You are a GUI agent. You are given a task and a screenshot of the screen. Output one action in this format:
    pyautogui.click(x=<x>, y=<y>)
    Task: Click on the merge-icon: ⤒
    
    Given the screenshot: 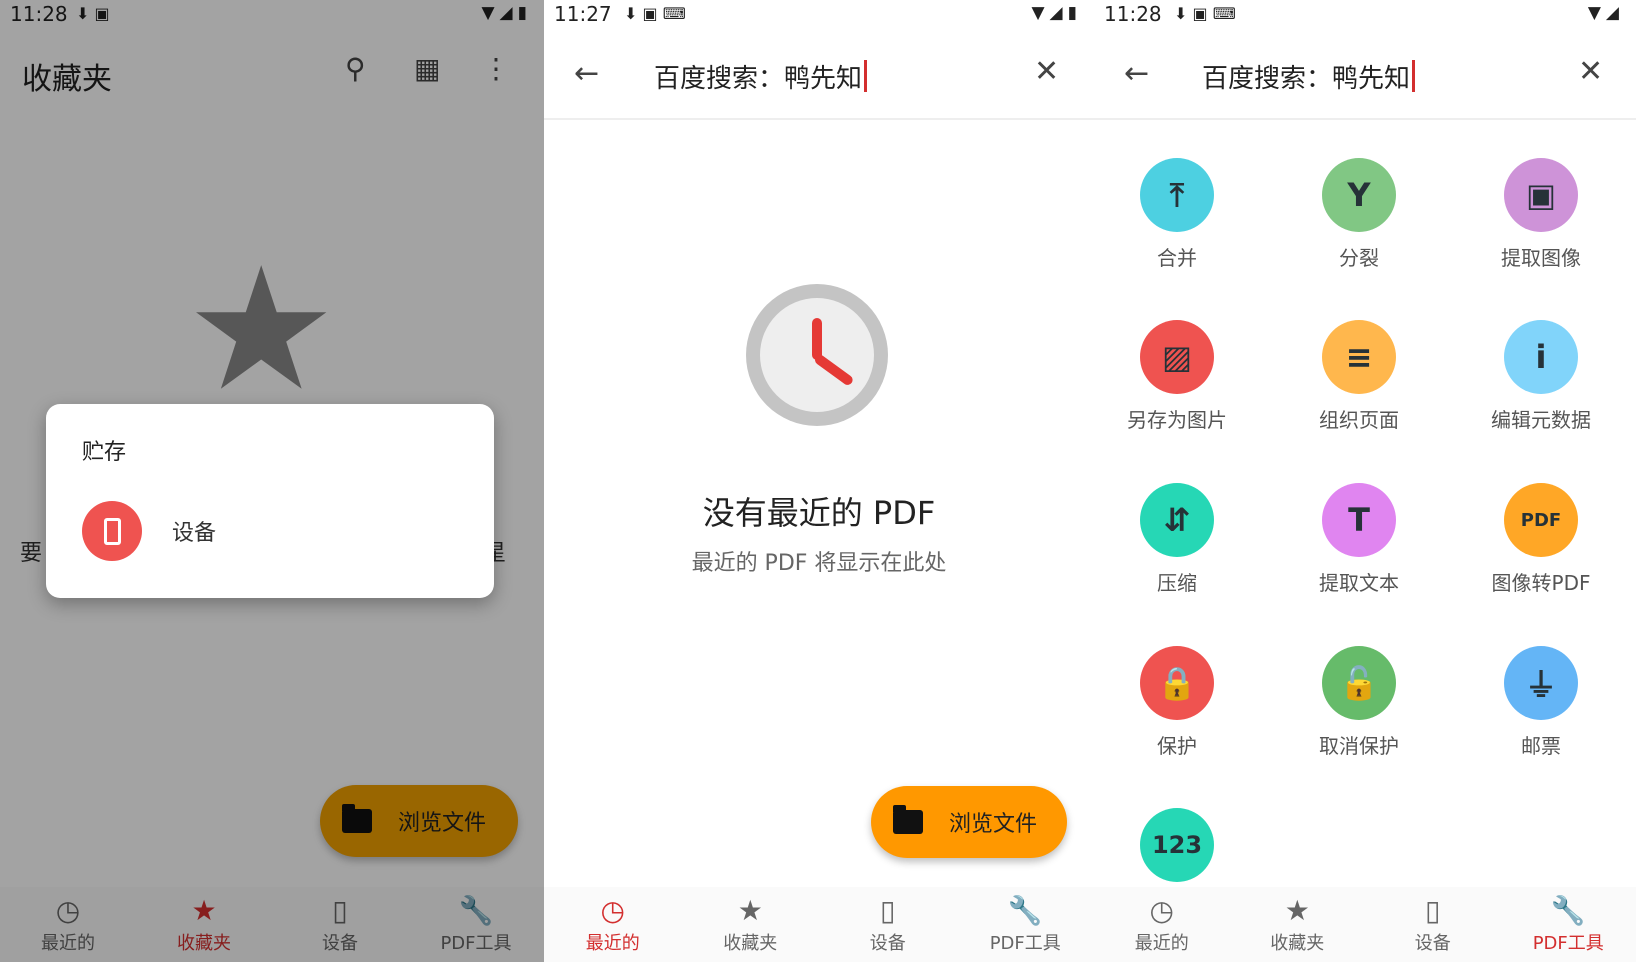 What is the action you would take?
    pyautogui.click(x=1177, y=195)
    